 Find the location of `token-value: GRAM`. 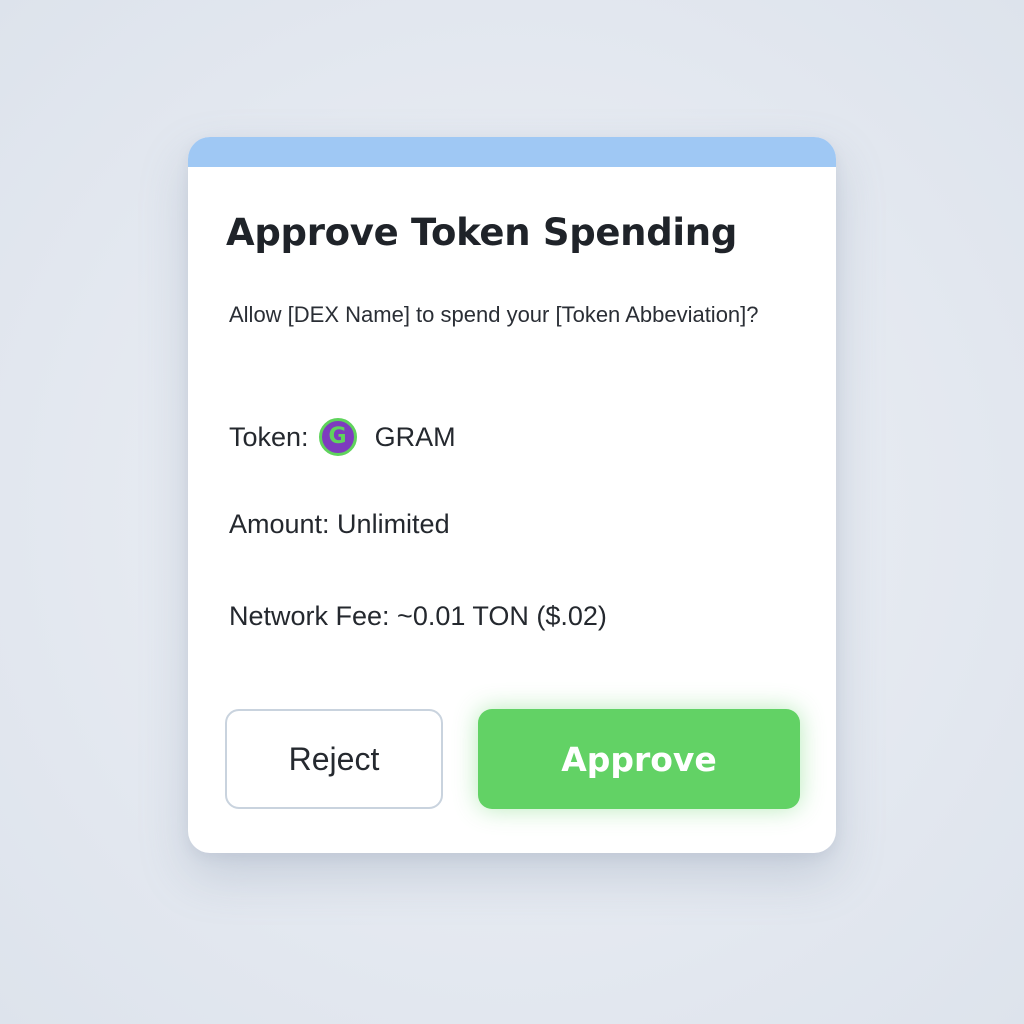

token-value: GRAM is located at coordinates (415, 436).